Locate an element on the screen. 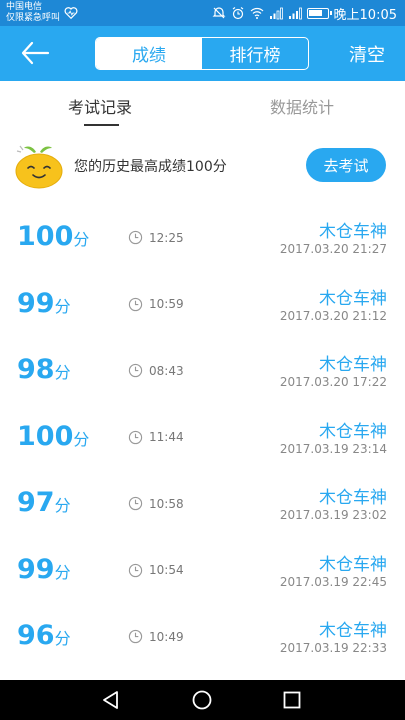 This screenshot has width=405, height=720. carrier-status: 仅限紧急呼叫 is located at coordinates (33, 18).